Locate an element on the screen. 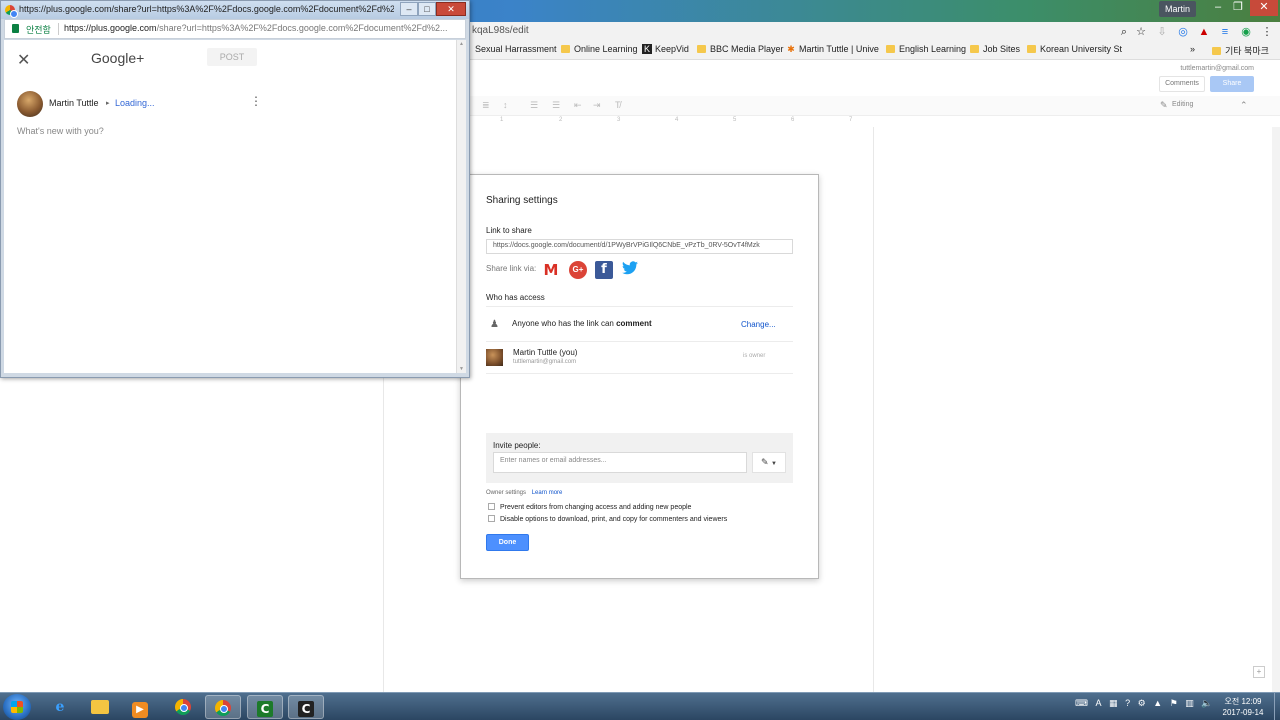 The width and height of the screenshot is (1280, 720). clock: 오전 12:09 2017-09-14 is located at coordinates (1243, 707).